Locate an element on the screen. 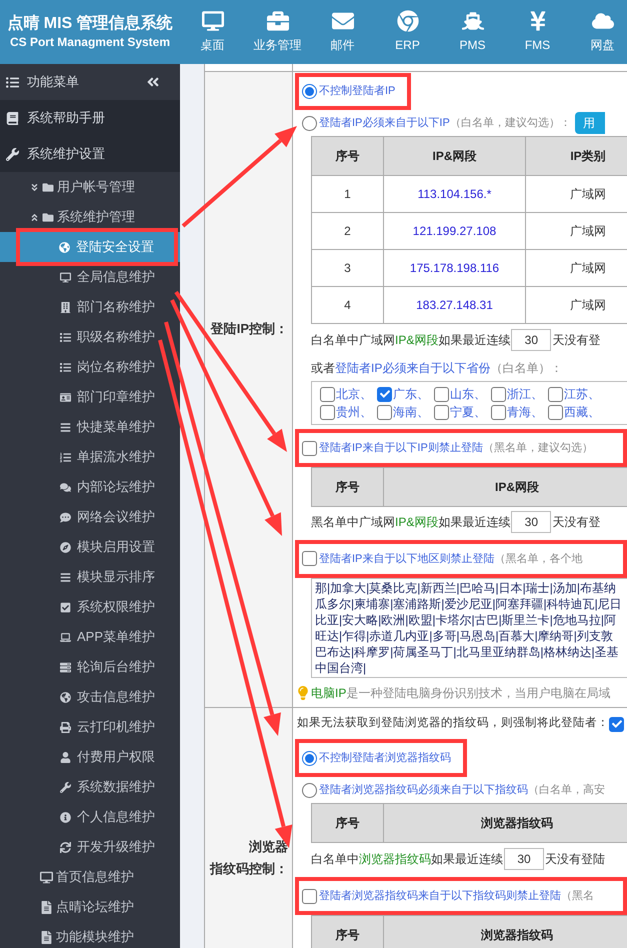 This screenshot has height=948, width=627. menu-item: 岗位名称维护 is located at coordinates (90, 367).